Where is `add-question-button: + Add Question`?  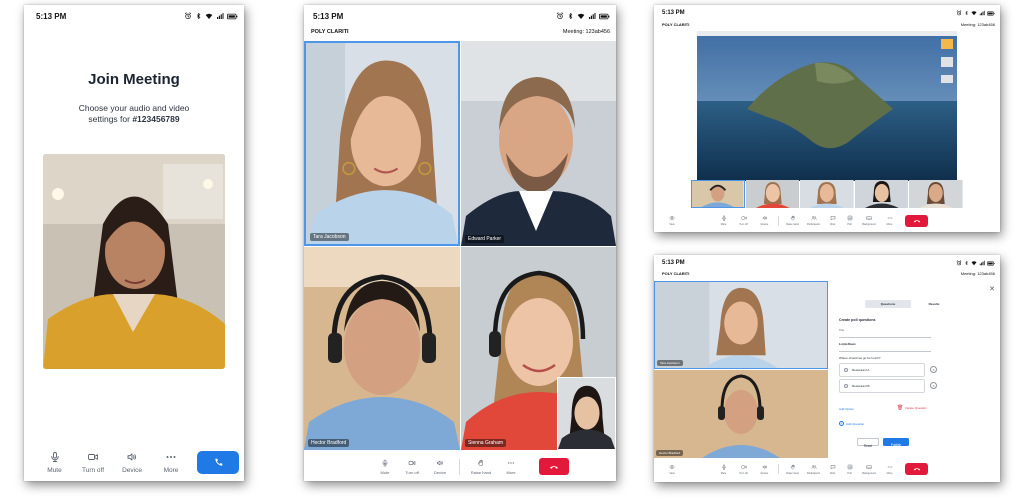
add-question-button: + Add Question is located at coordinates (851, 423).